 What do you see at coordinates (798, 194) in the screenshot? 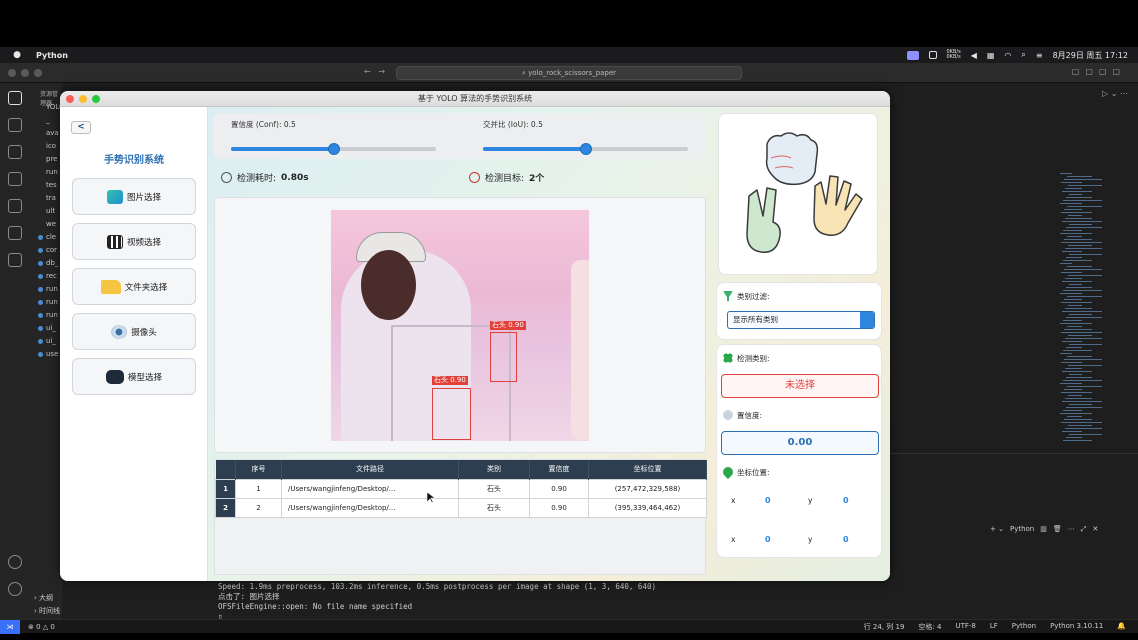
I see `gesture-illustration` at bounding box center [798, 194].